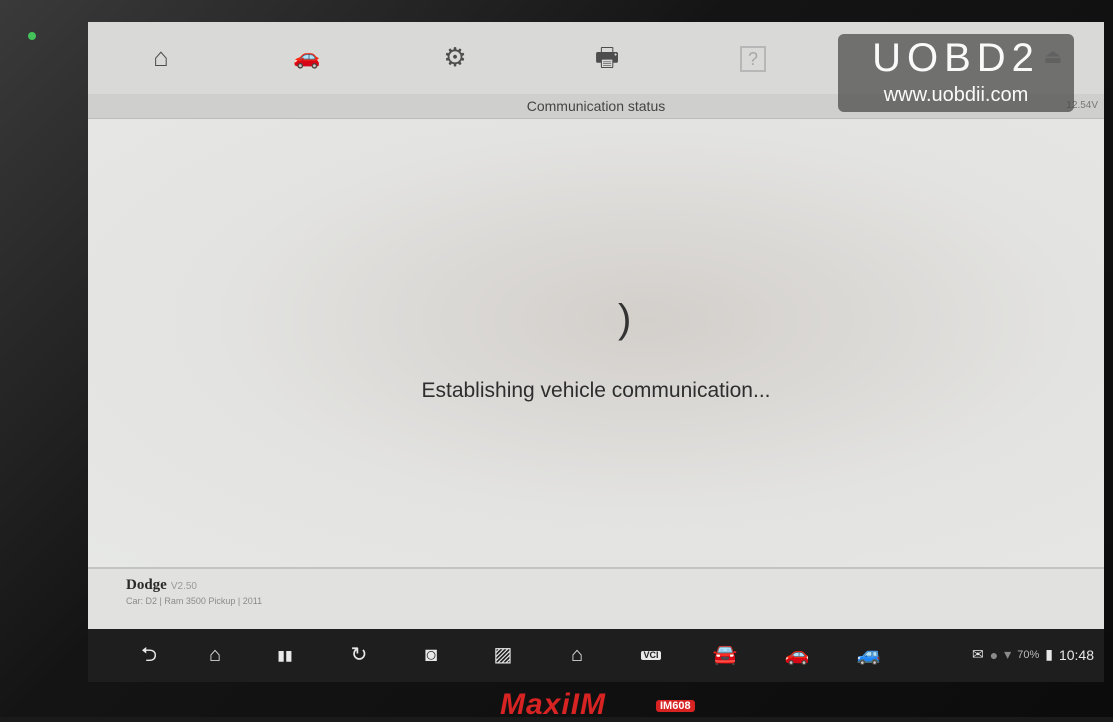  Describe the element at coordinates (32, 36) in the screenshot. I see `camera-indicator-light` at that location.